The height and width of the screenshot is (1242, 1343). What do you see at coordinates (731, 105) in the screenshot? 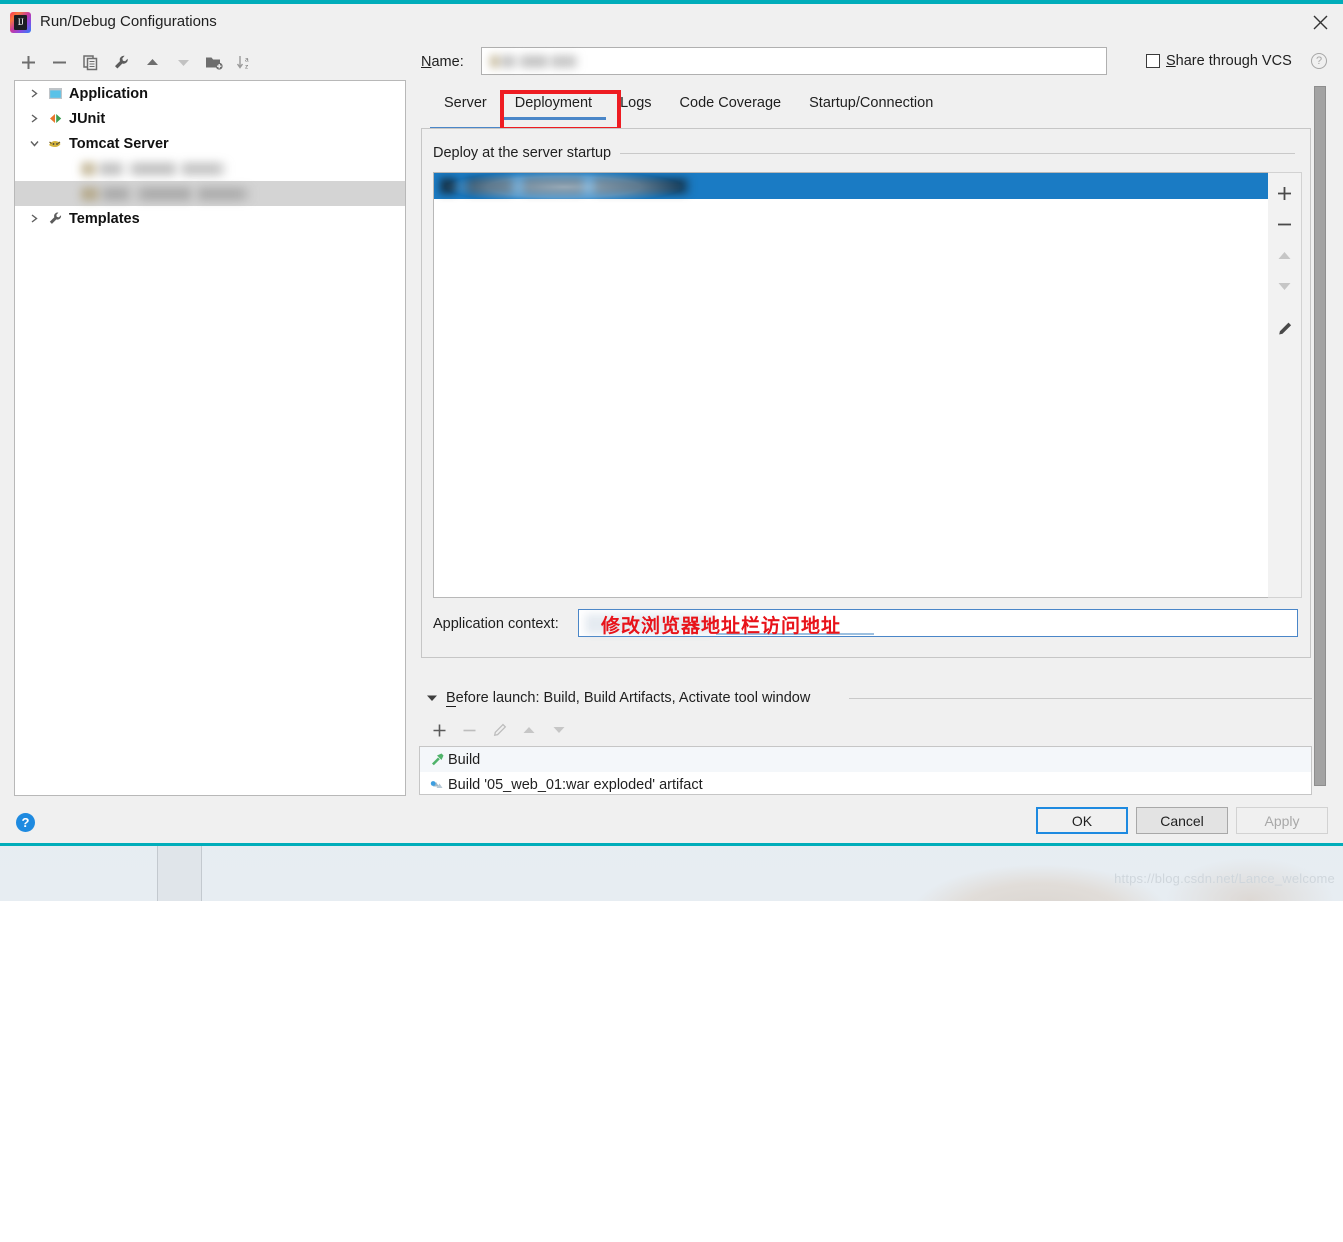
I see `tab-code-coverage: Code Coverage` at bounding box center [731, 105].